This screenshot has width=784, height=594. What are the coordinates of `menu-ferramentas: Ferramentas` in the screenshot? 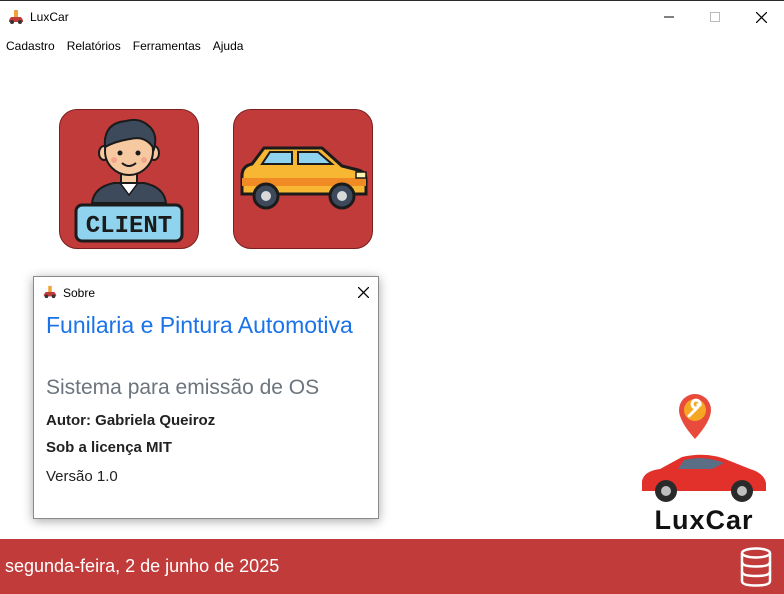 It's located at (167, 47).